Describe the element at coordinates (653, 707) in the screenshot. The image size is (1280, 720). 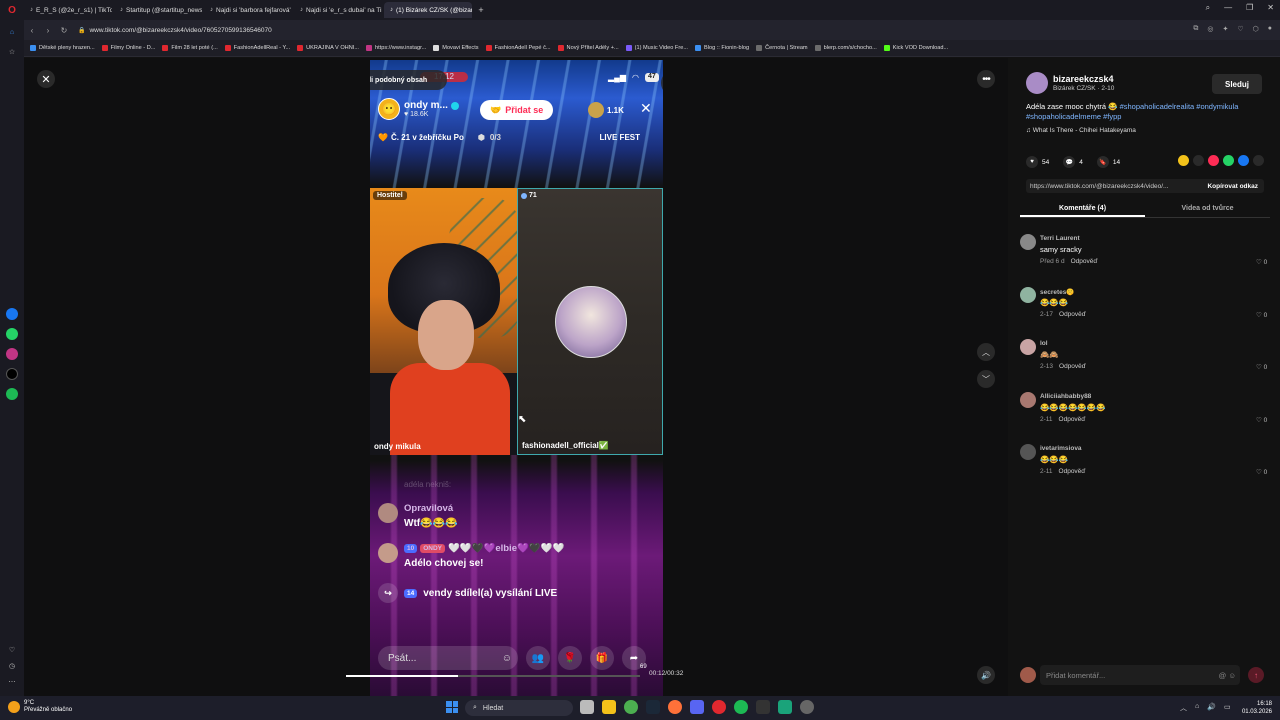
I see `steam-icon` at that location.